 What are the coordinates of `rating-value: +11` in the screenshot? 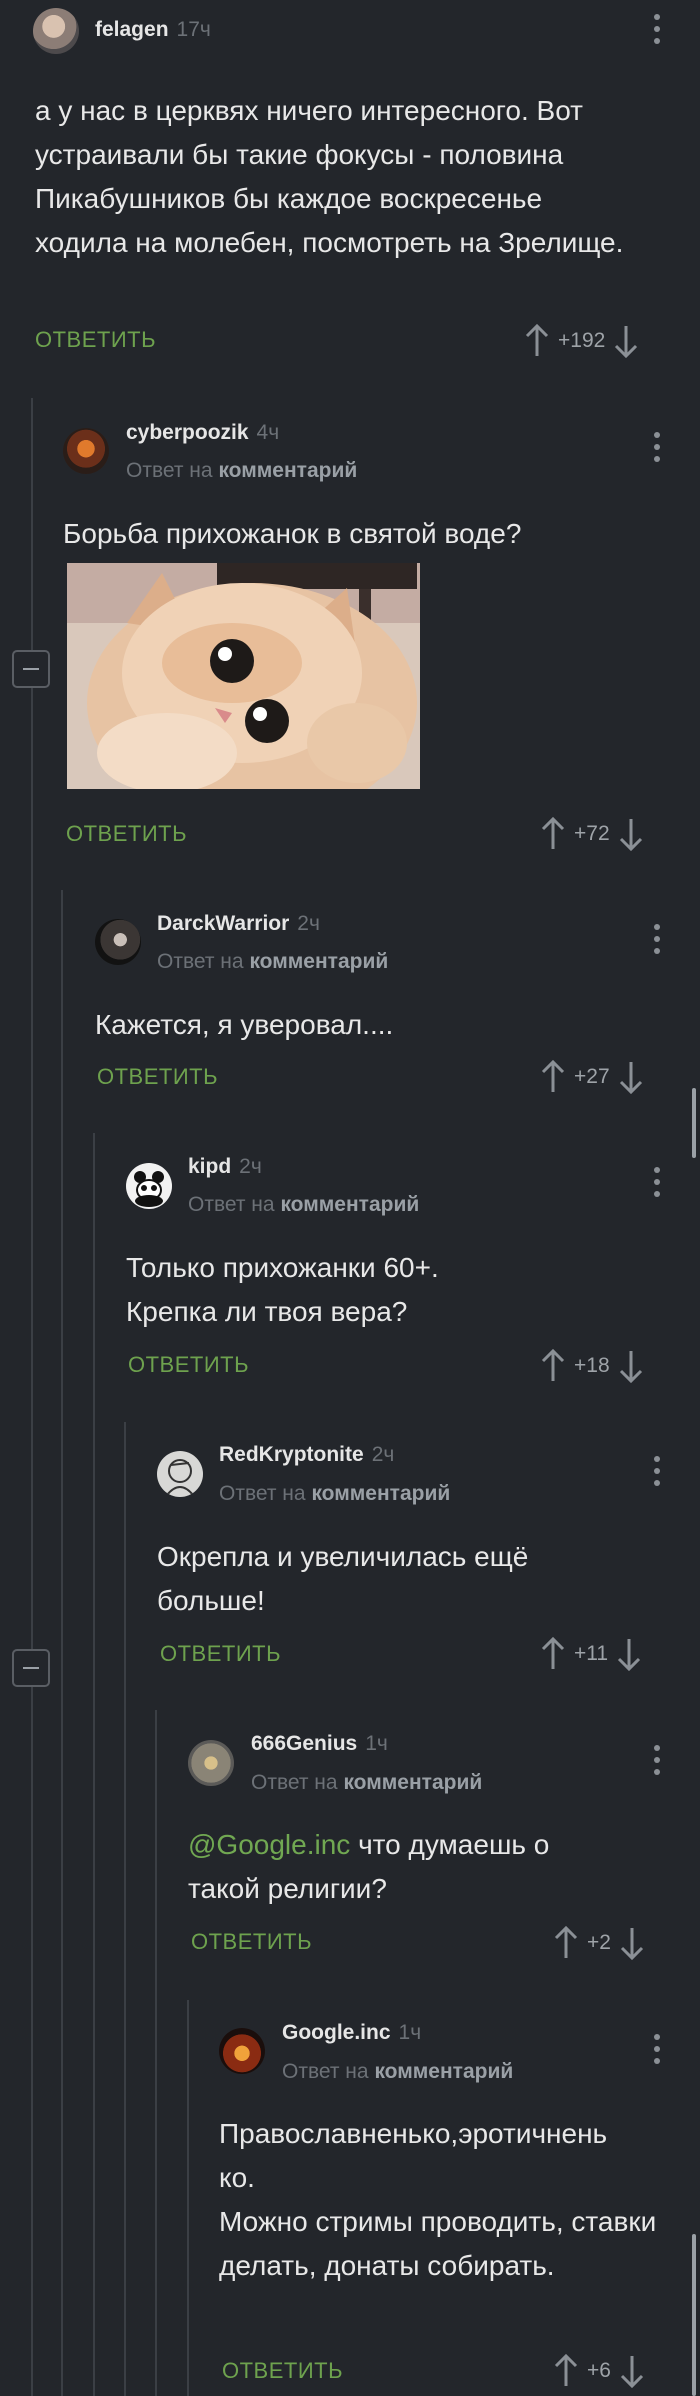 It's located at (591, 1653).